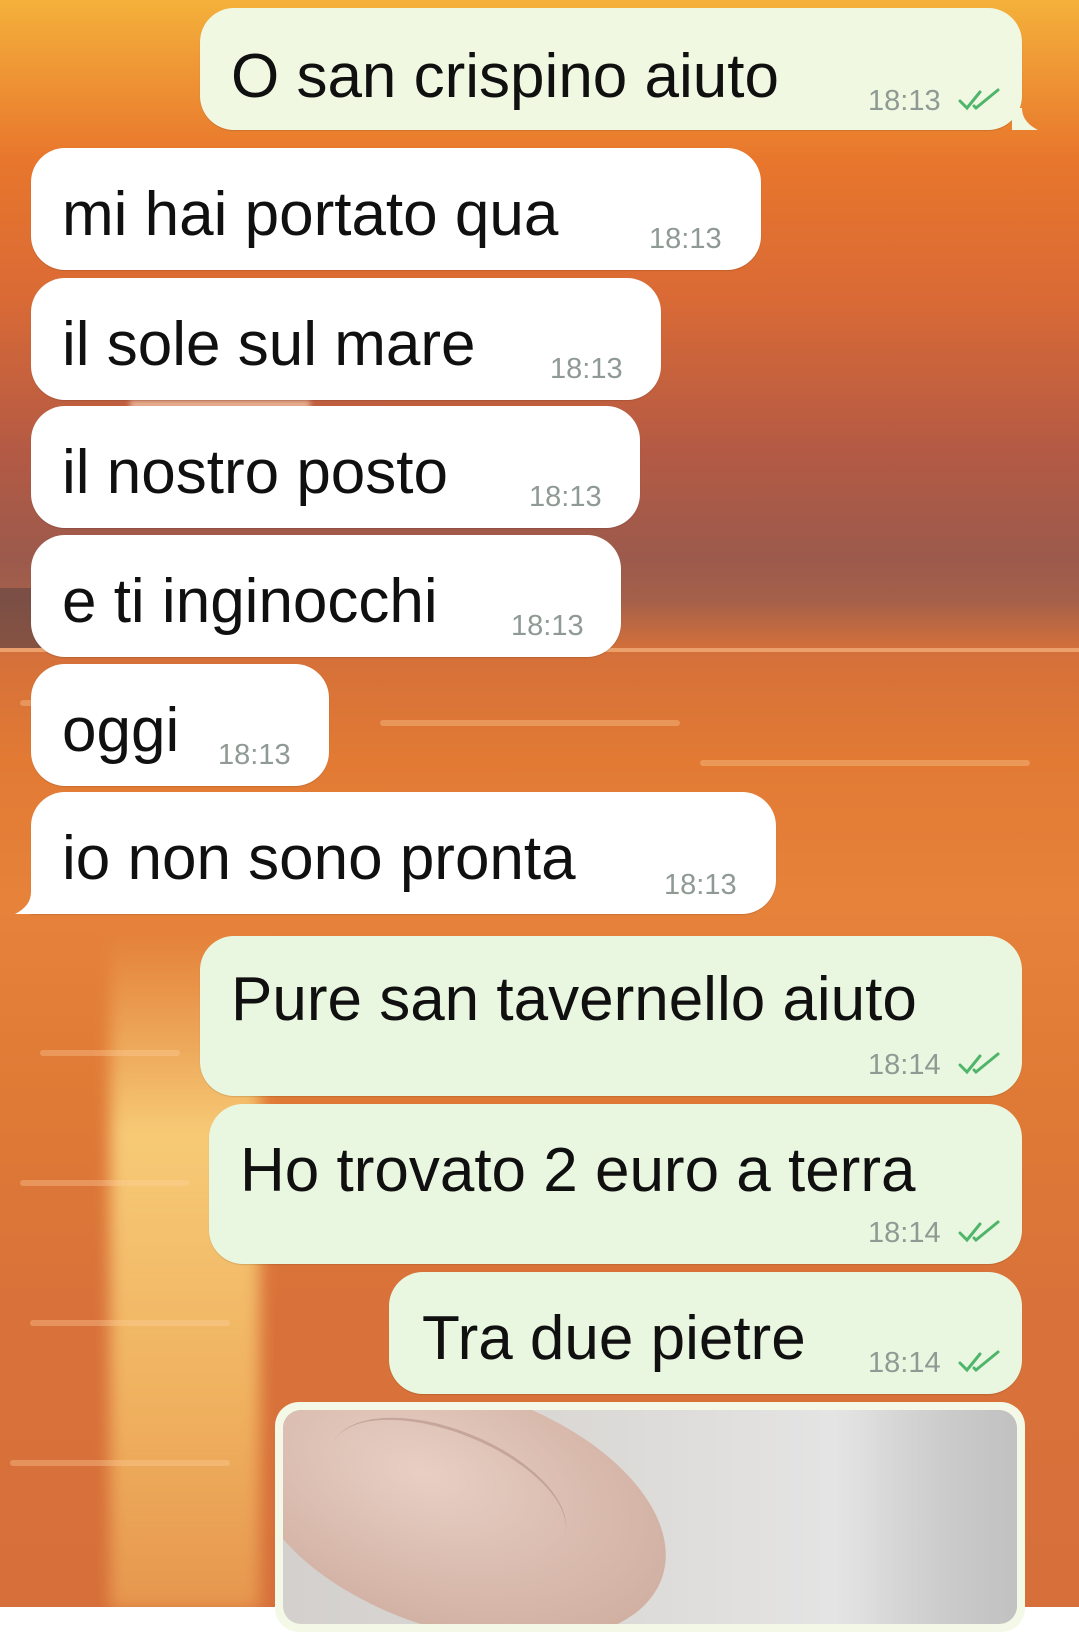 The height and width of the screenshot is (1632, 1079). I want to click on message-bubble-incoming: il sole sul mare 18:13, so click(346, 339).